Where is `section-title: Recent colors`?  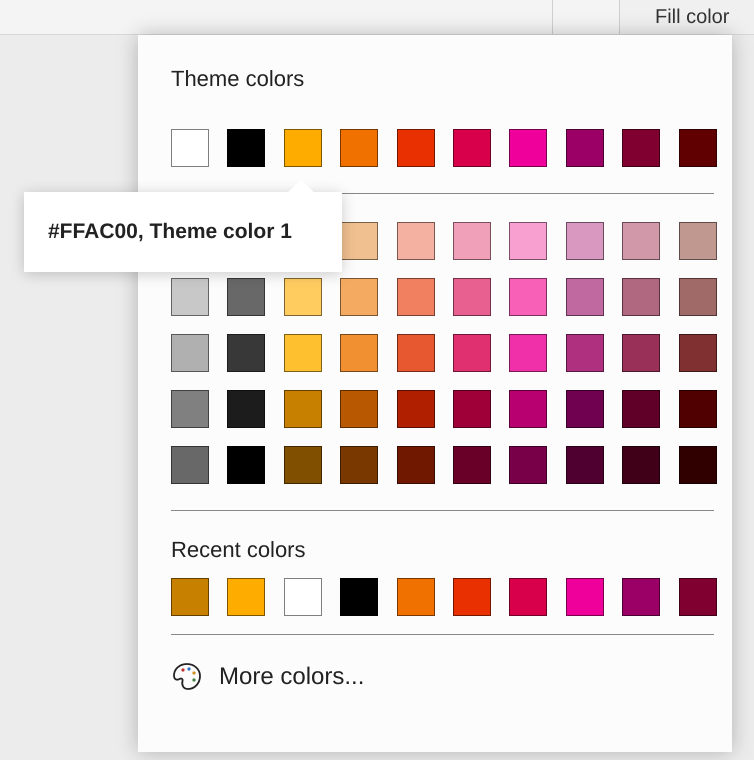 section-title: Recent colors is located at coordinates (238, 550).